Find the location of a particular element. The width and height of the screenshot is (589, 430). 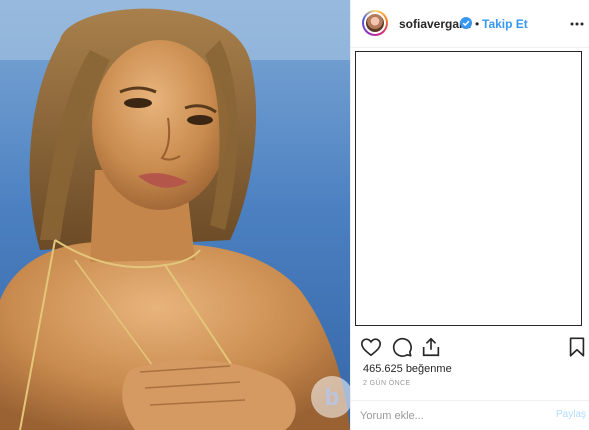

comment-icon is located at coordinates (402, 347).